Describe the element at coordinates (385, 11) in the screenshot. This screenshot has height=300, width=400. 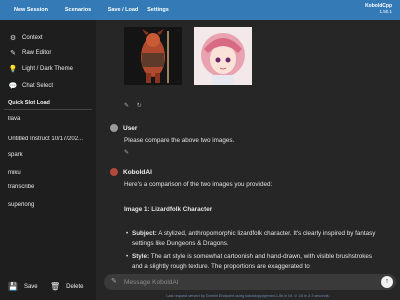
I see `version-label: 1.50.1` at that location.